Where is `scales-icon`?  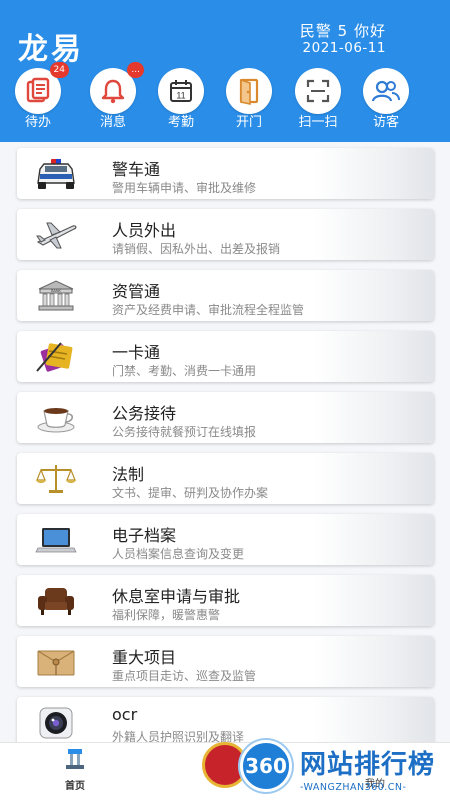 scales-icon is located at coordinates (56, 479).